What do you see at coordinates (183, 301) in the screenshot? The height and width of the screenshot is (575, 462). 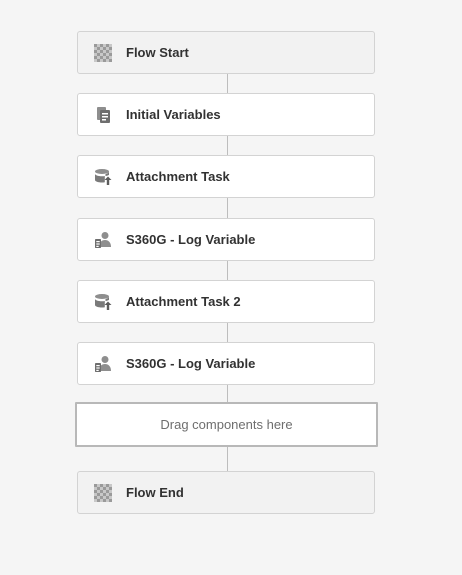 I see `node-label: Attachment Task 2` at bounding box center [183, 301].